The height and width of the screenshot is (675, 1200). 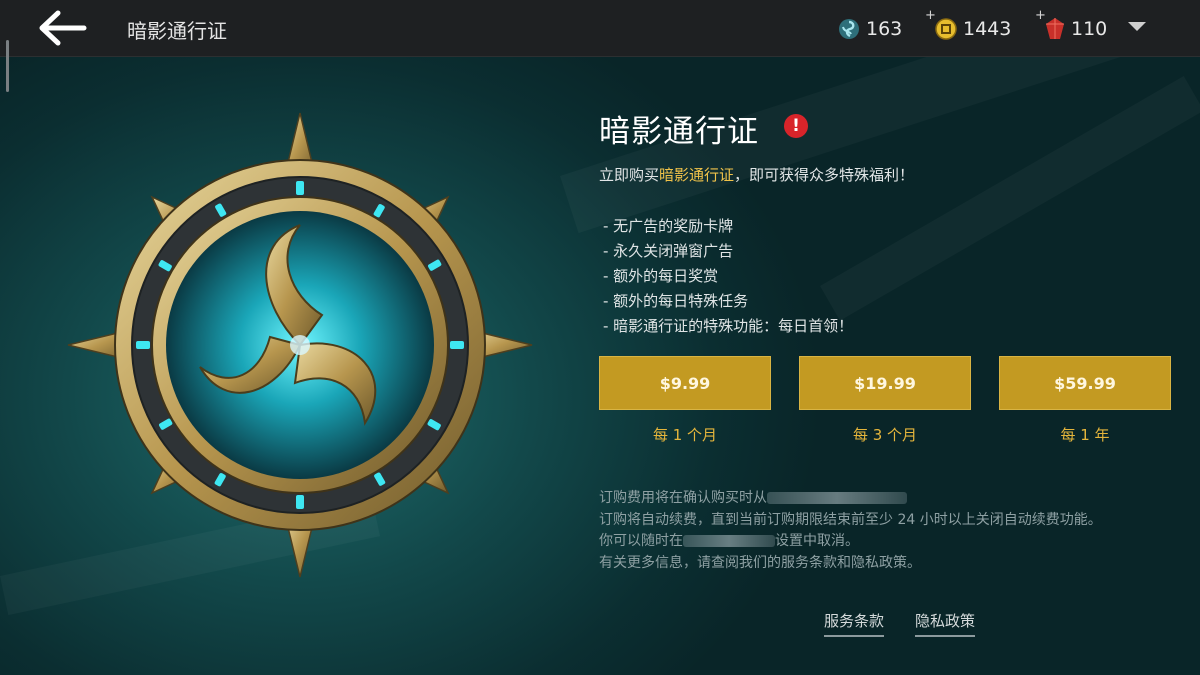 What do you see at coordinates (668, 226) in the screenshot?
I see `benefit-item: - 无广告的奖励卡牌` at bounding box center [668, 226].